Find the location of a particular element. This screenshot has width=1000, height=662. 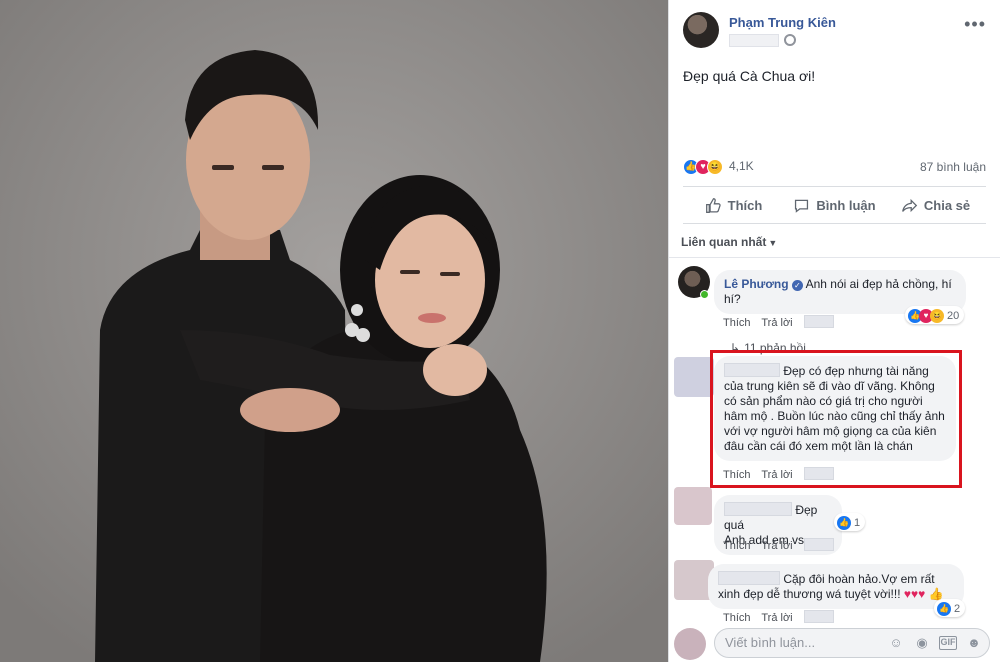

like-button: Thích is located at coordinates (733, 205).